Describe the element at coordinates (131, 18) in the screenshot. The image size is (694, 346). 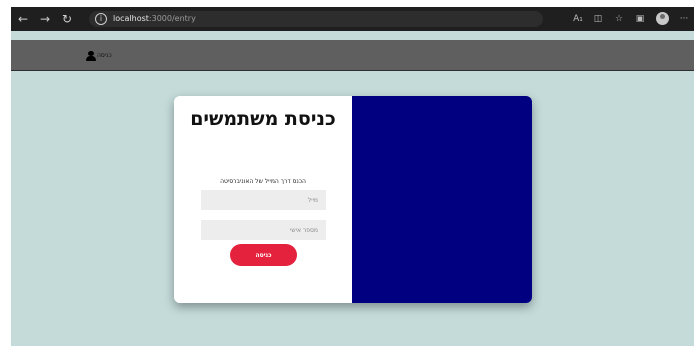
I see `url-host: localhost` at that location.